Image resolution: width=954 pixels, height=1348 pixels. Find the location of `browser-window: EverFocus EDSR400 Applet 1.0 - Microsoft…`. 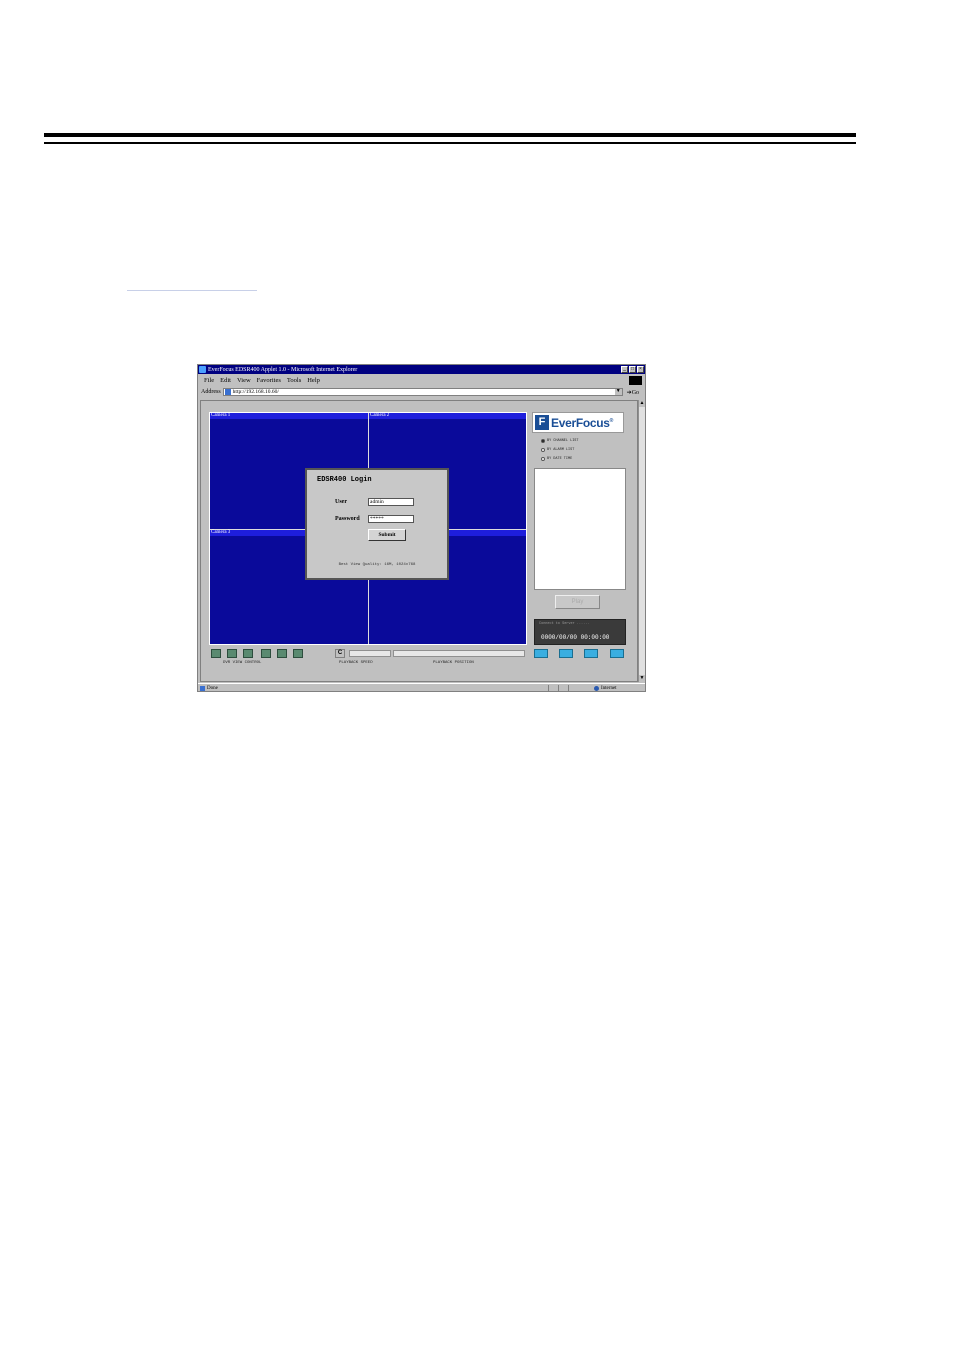

browser-window: EverFocus EDSR400 Applet 1.0 - Microsoft… is located at coordinates (421, 528).